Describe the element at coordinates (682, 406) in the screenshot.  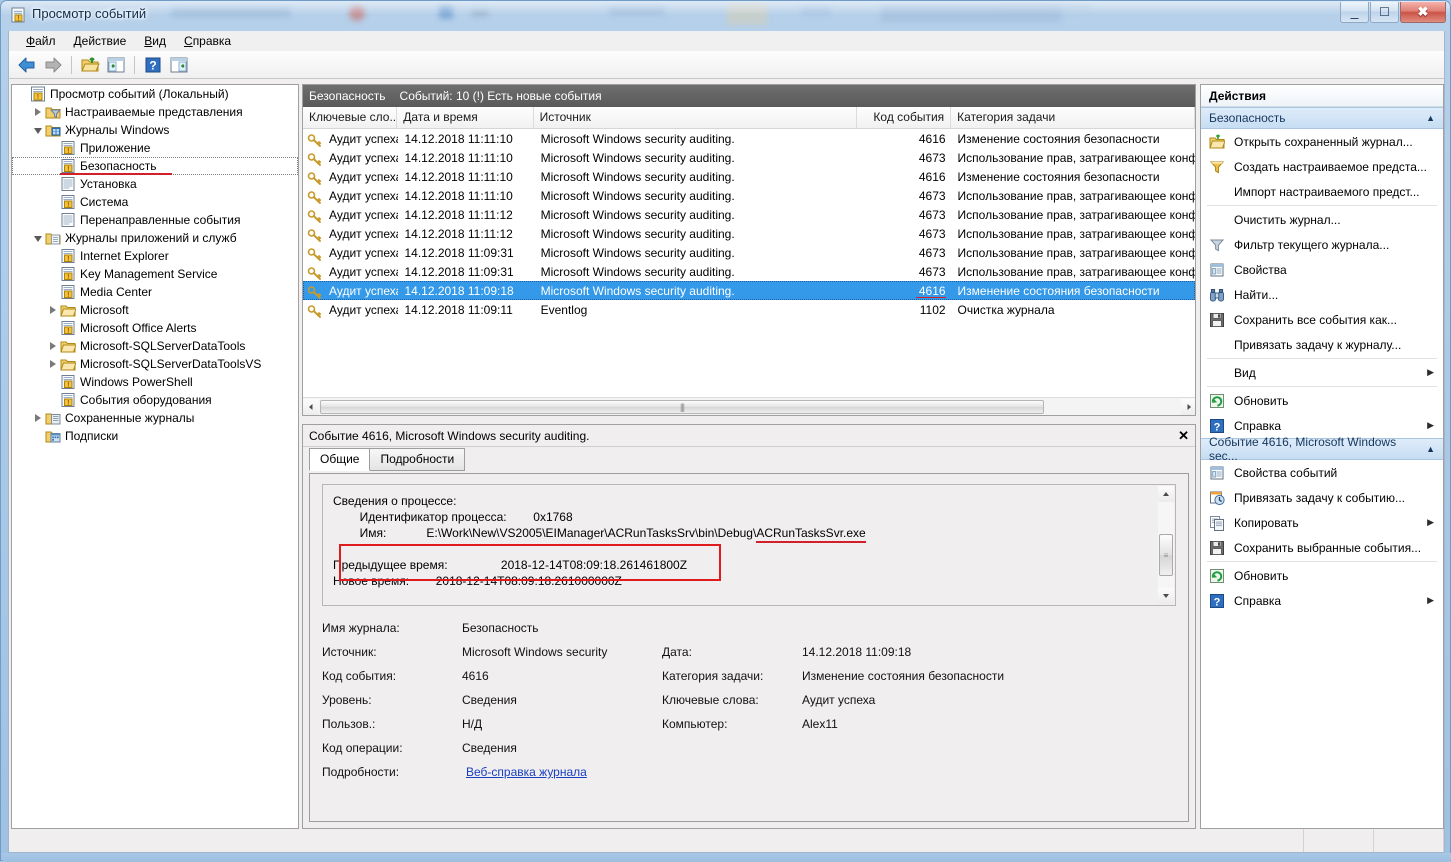
I see `hscrollbar-thumb: |||` at that location.